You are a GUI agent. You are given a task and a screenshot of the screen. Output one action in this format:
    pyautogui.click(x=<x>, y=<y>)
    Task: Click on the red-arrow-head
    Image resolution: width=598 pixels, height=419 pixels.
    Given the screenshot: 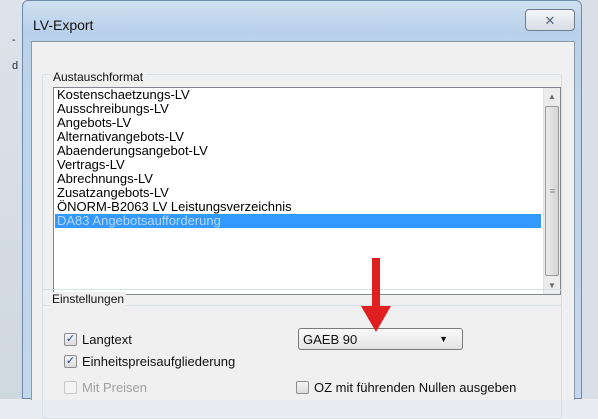 What is the action you would take?
    pyautogui.click(x=376, y=319)
    